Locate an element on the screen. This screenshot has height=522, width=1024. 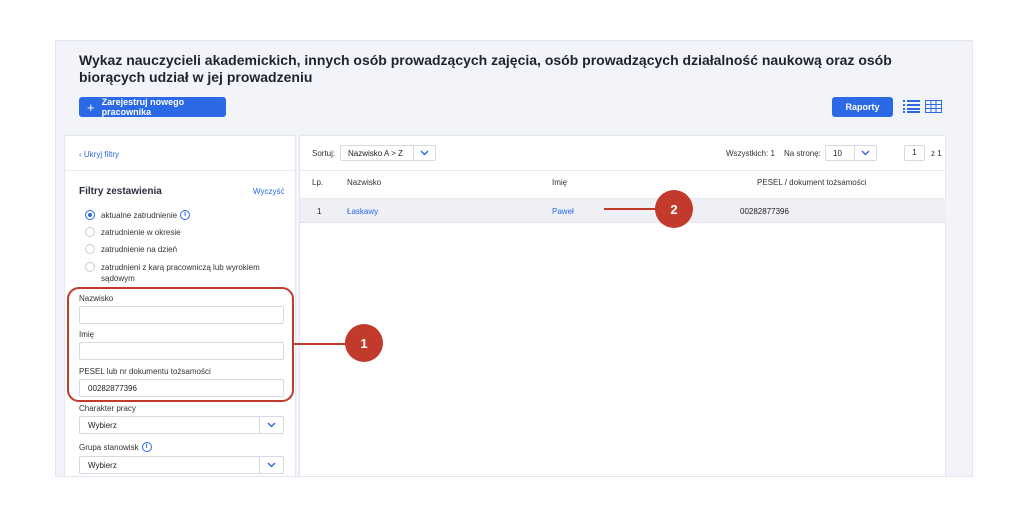
radio-employment-in-period: zatrudnienie w okresie is located at coordinates (133, 232).